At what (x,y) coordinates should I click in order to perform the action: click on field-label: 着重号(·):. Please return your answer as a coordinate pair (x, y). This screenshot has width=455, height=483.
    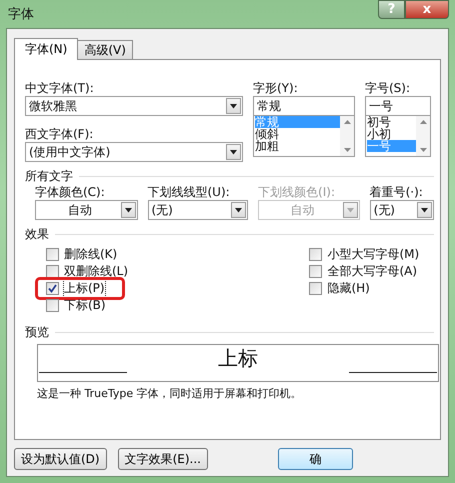
    Looking at the image, I should click on (397, 192).